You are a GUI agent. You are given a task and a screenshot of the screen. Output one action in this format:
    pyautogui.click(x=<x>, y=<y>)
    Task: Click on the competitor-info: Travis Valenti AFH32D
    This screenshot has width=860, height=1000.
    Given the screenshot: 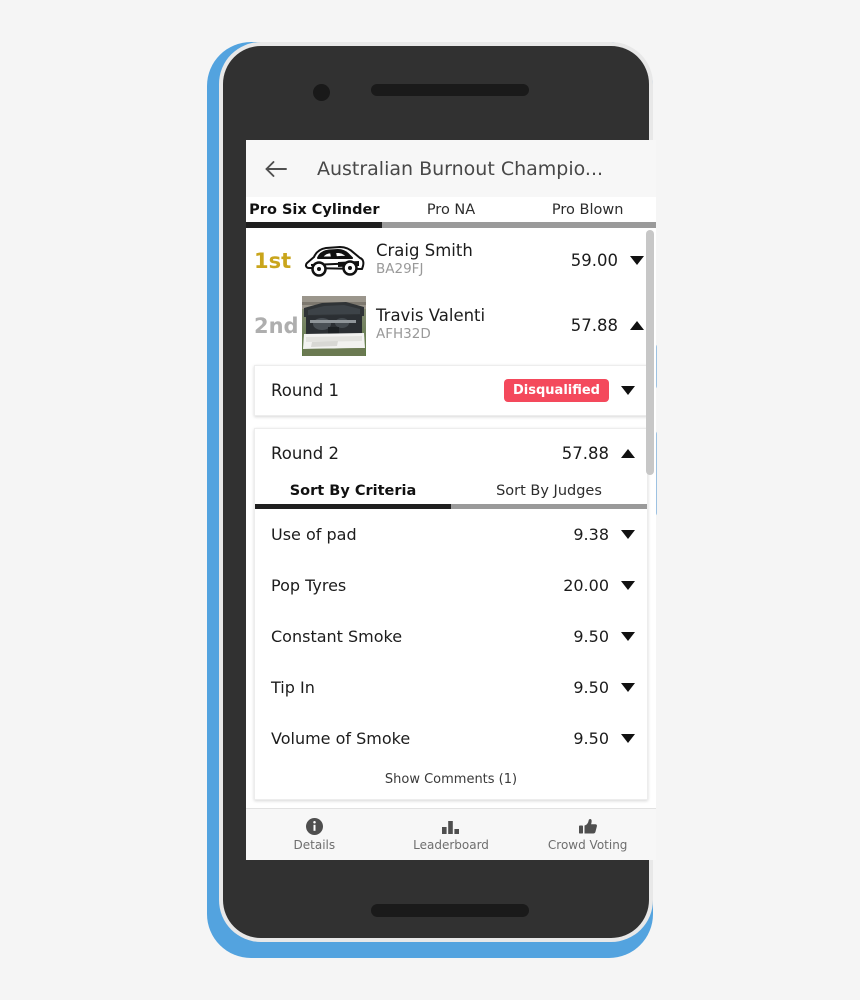 What is the action you would take?
    pyautogui.click(x=473, y=325)
    